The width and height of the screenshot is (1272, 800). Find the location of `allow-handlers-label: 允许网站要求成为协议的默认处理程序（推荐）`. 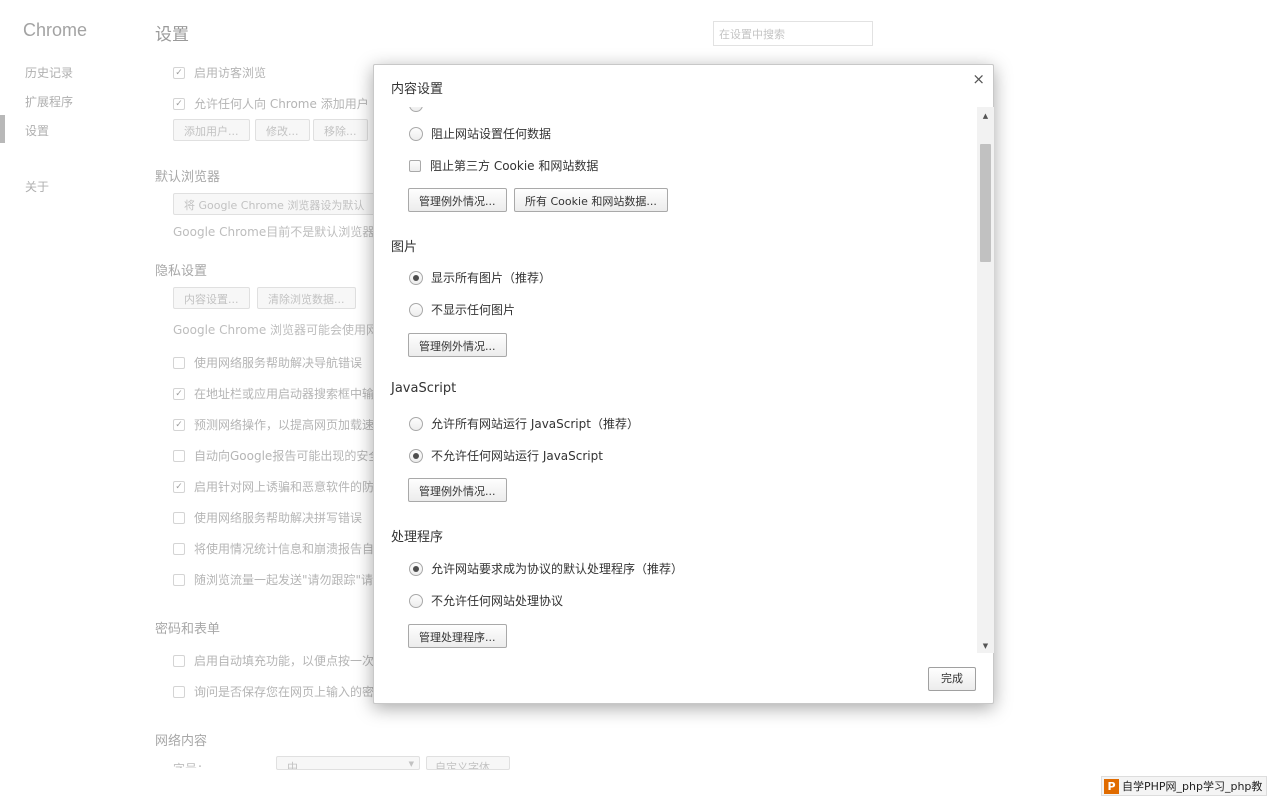

allow-handlers-label: 允许网站要求成为协议的默认处理程序（推荐） is located at coordinates (557, 569).